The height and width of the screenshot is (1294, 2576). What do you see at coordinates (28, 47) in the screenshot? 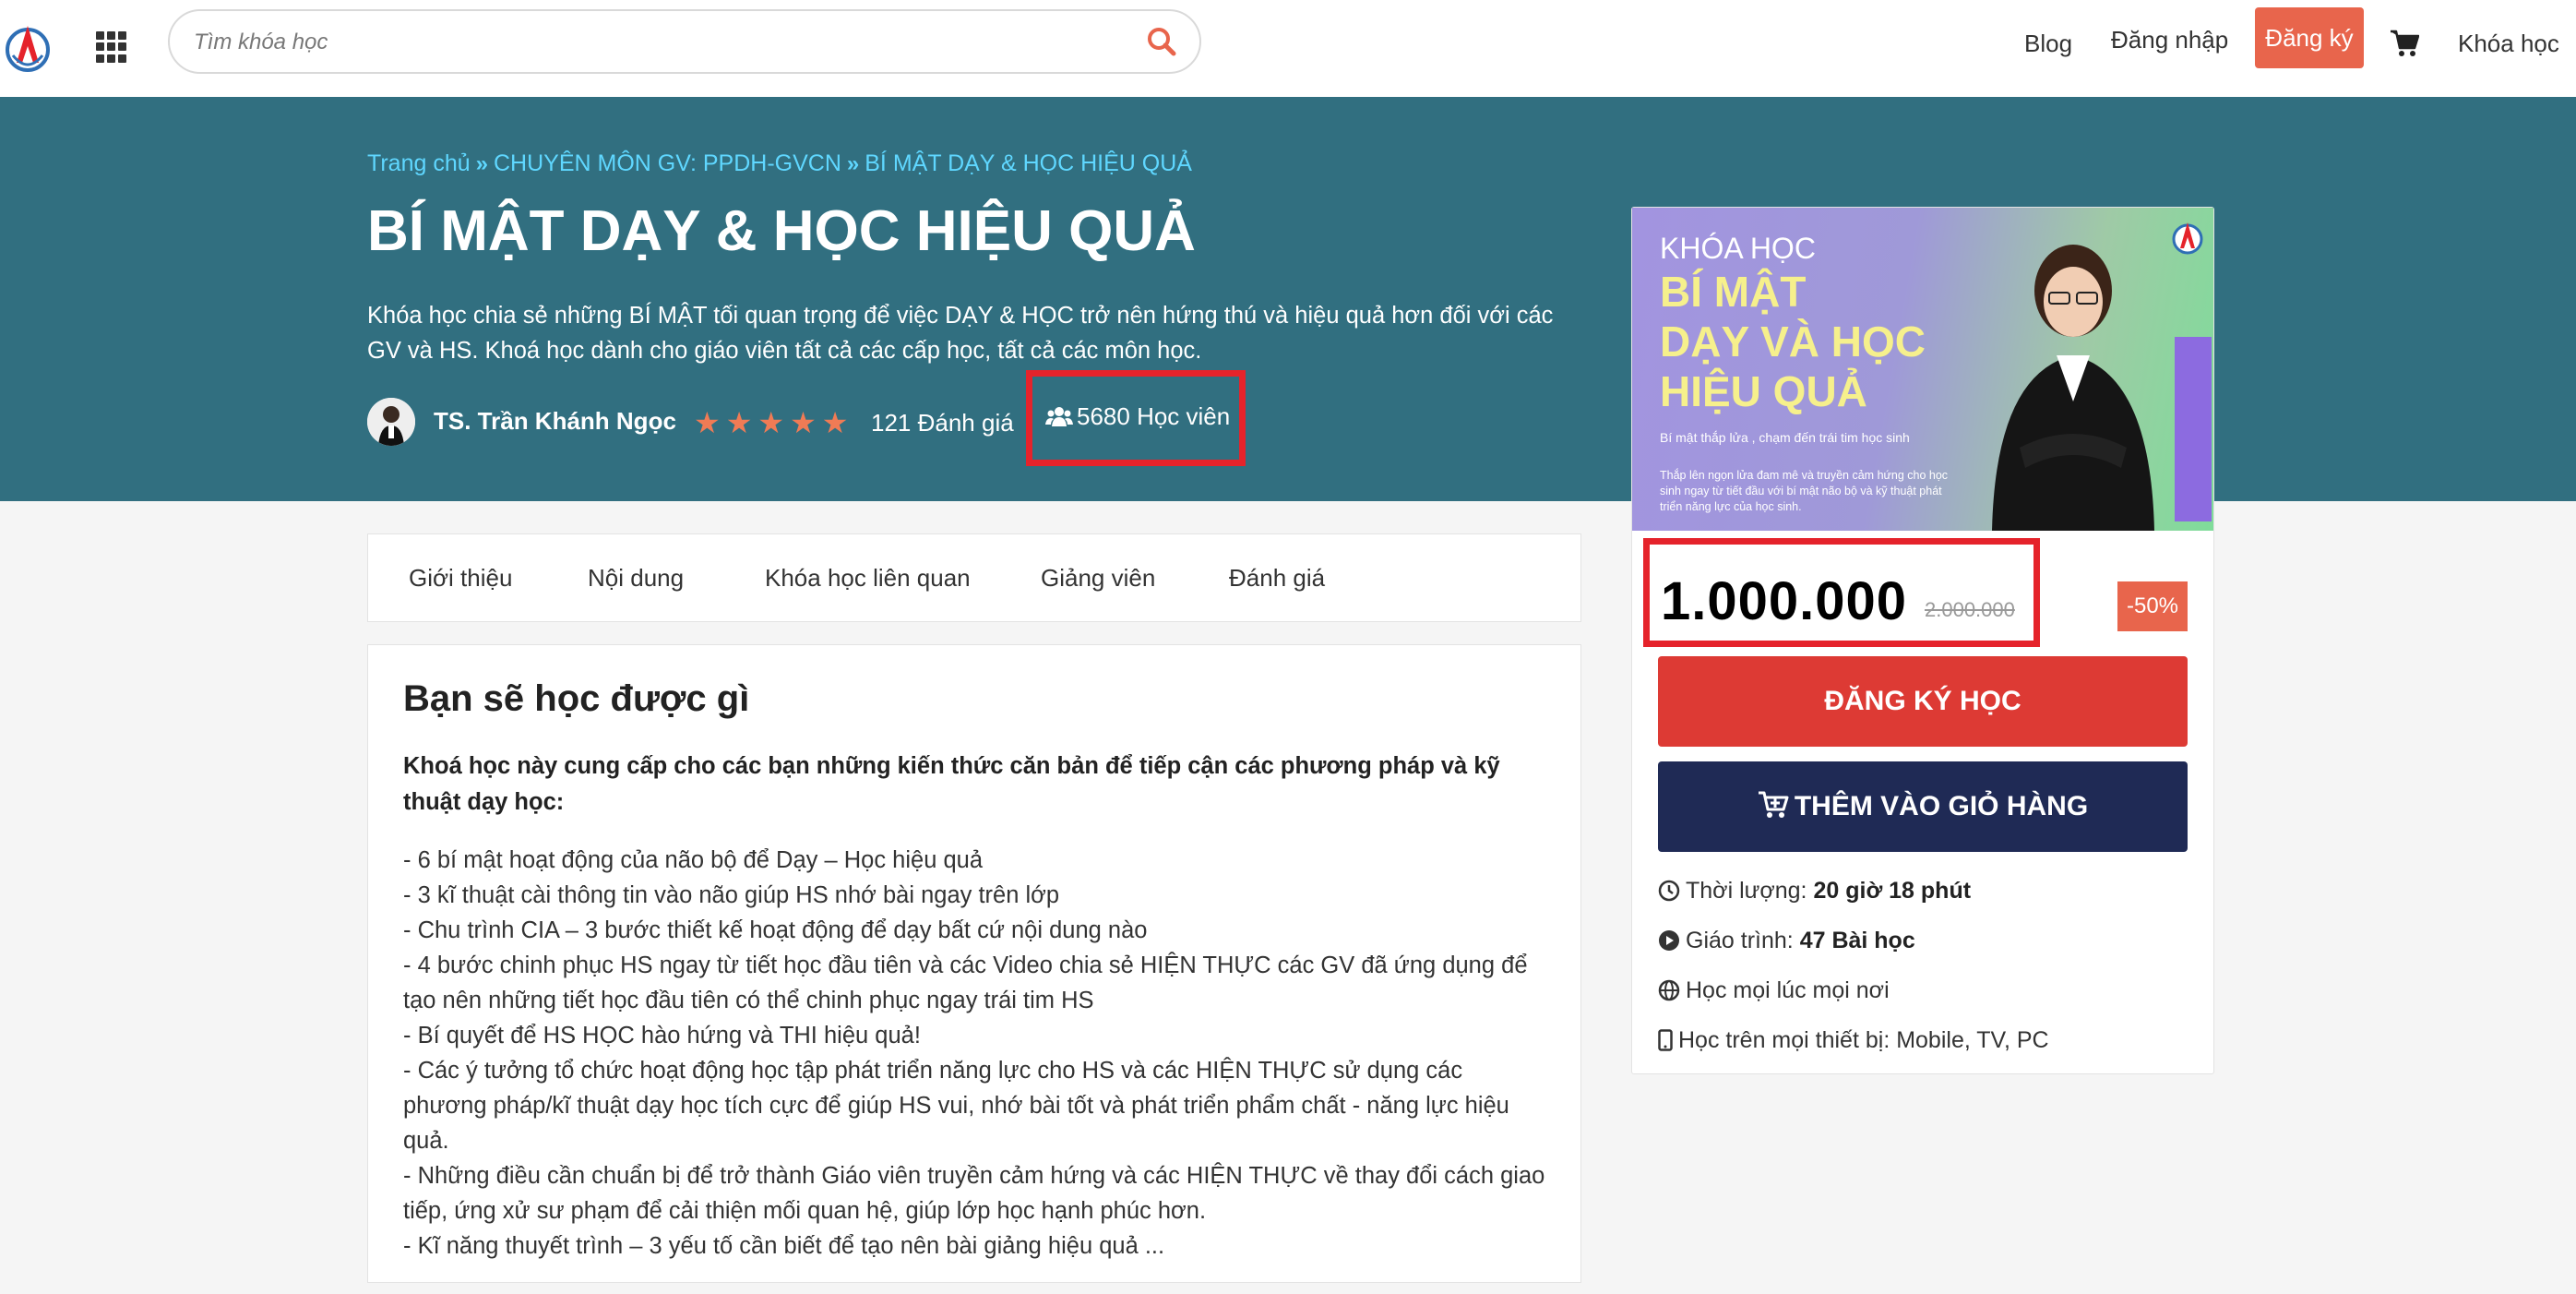
I see `site-logo` at bounding box center [28, 47].